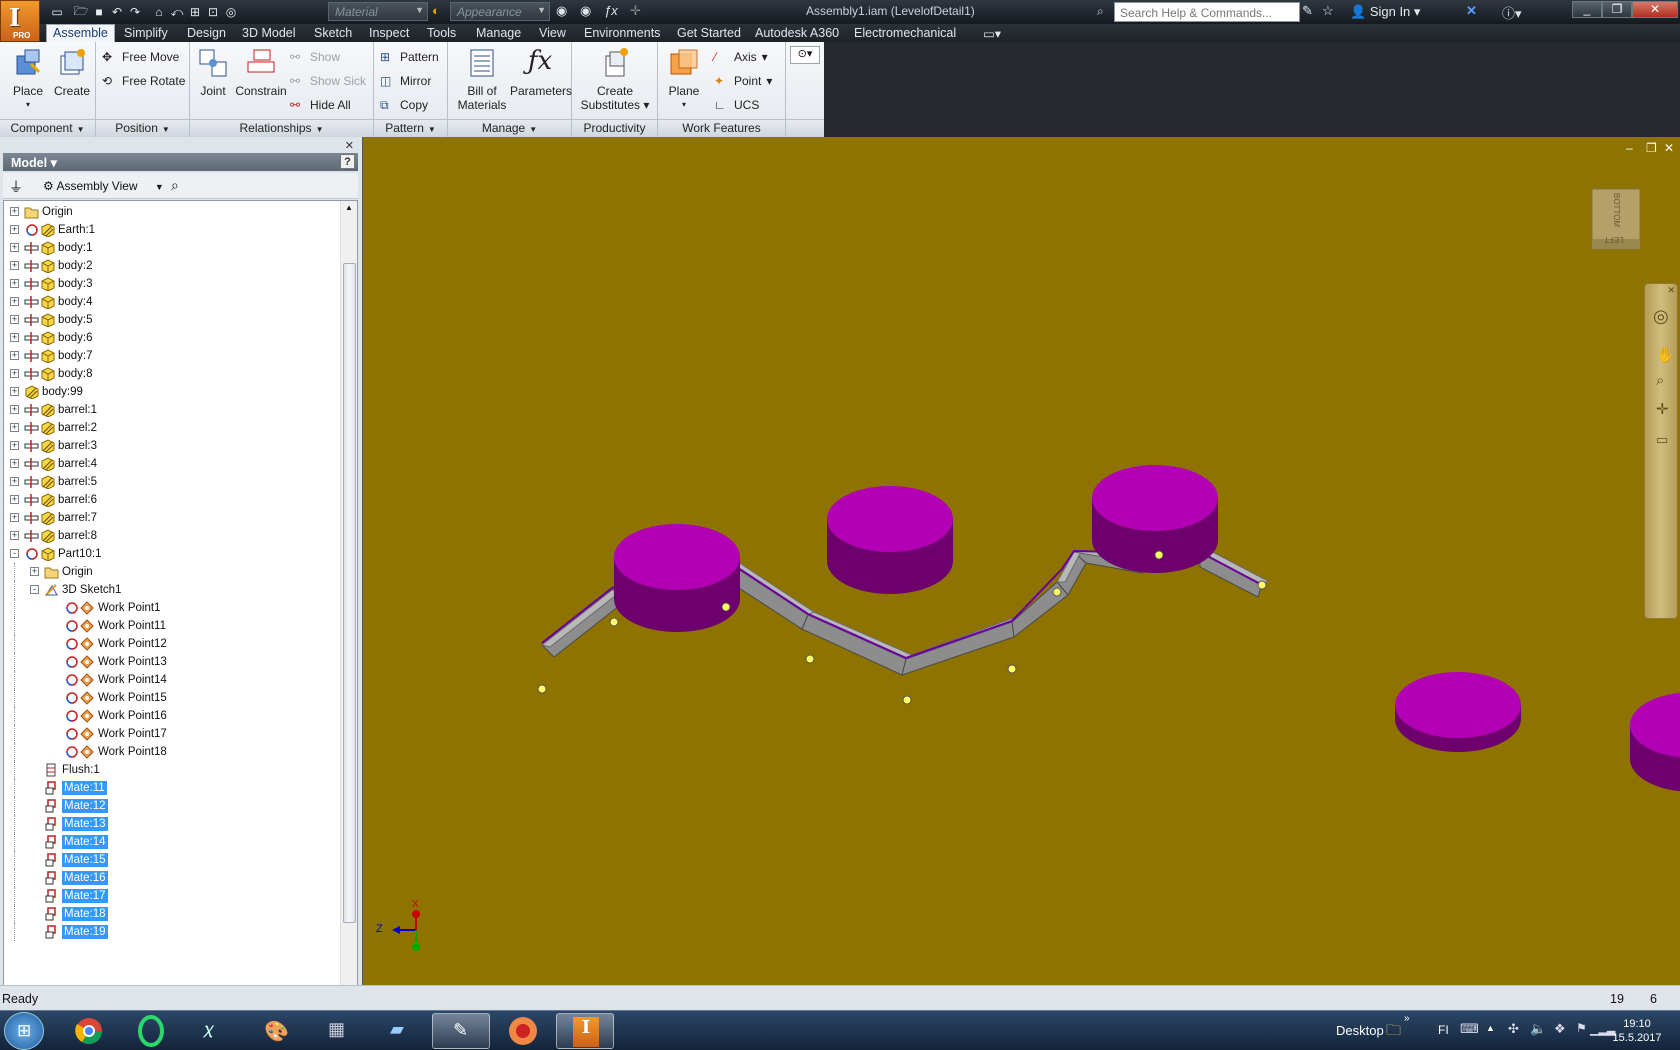  I want to click on update-icon: ⊡, so click(213, 12).